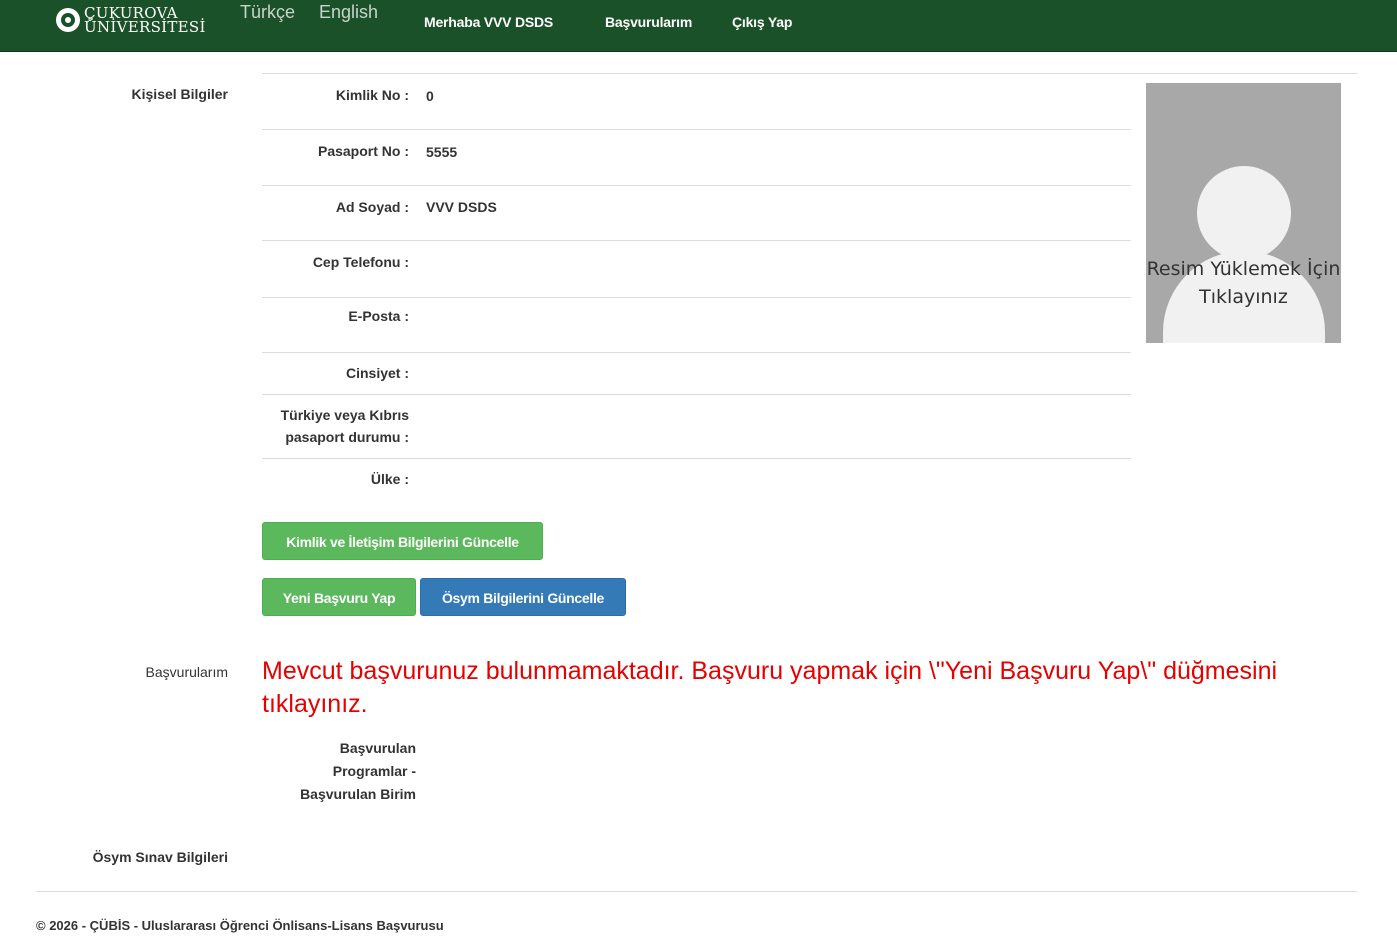  I want to click on gender-label: Cinsiyet :, so click(377, 373).